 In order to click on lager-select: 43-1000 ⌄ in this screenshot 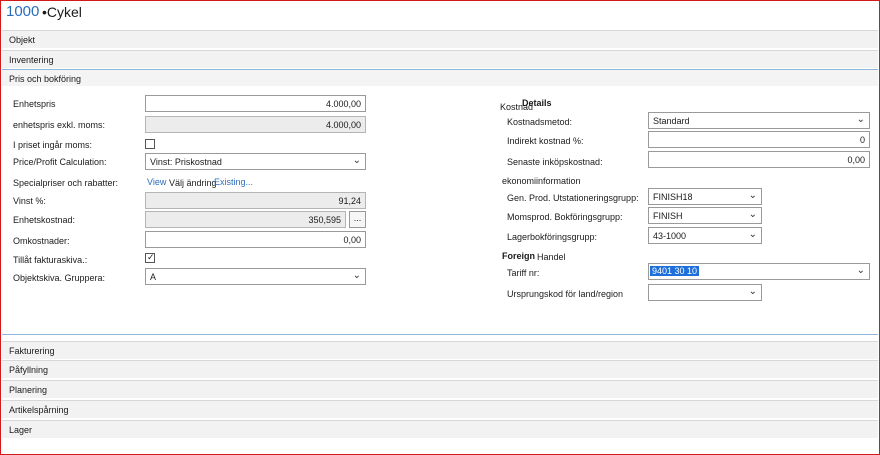, I will do `click(705, 235)`.